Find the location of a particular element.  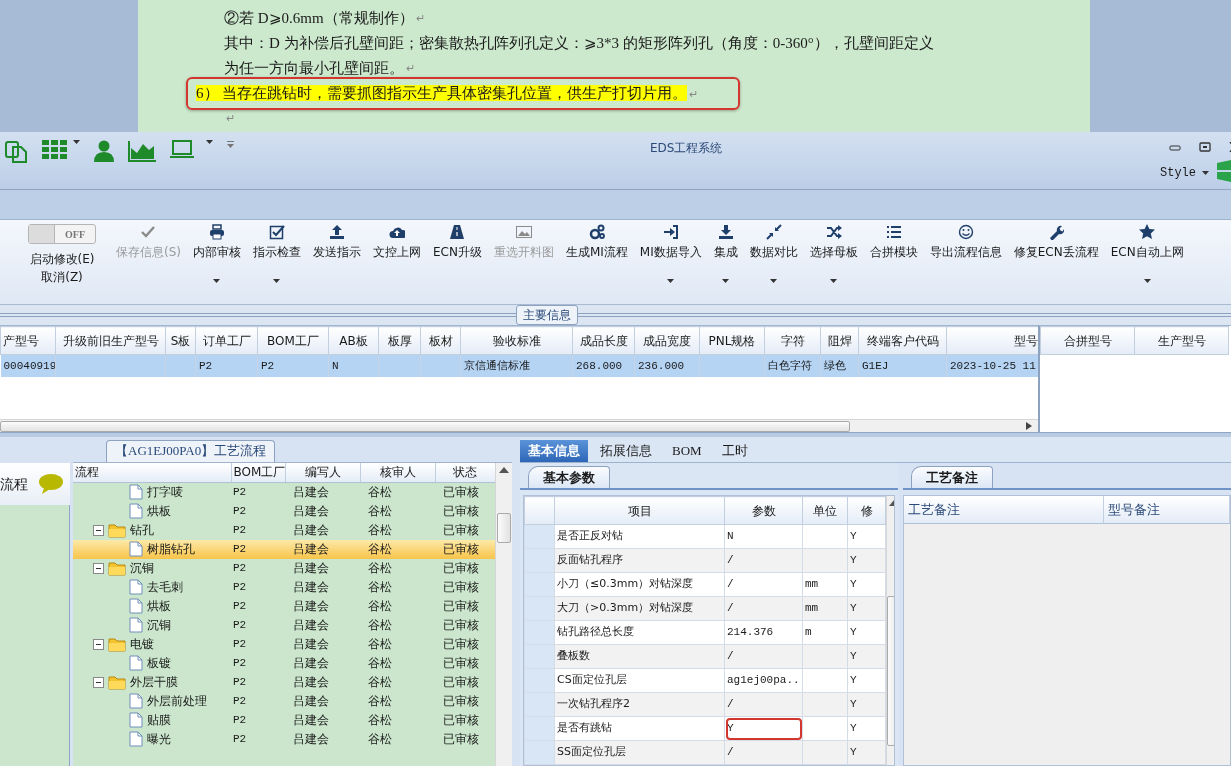

grid-icon is located at coordinates (54, 149).